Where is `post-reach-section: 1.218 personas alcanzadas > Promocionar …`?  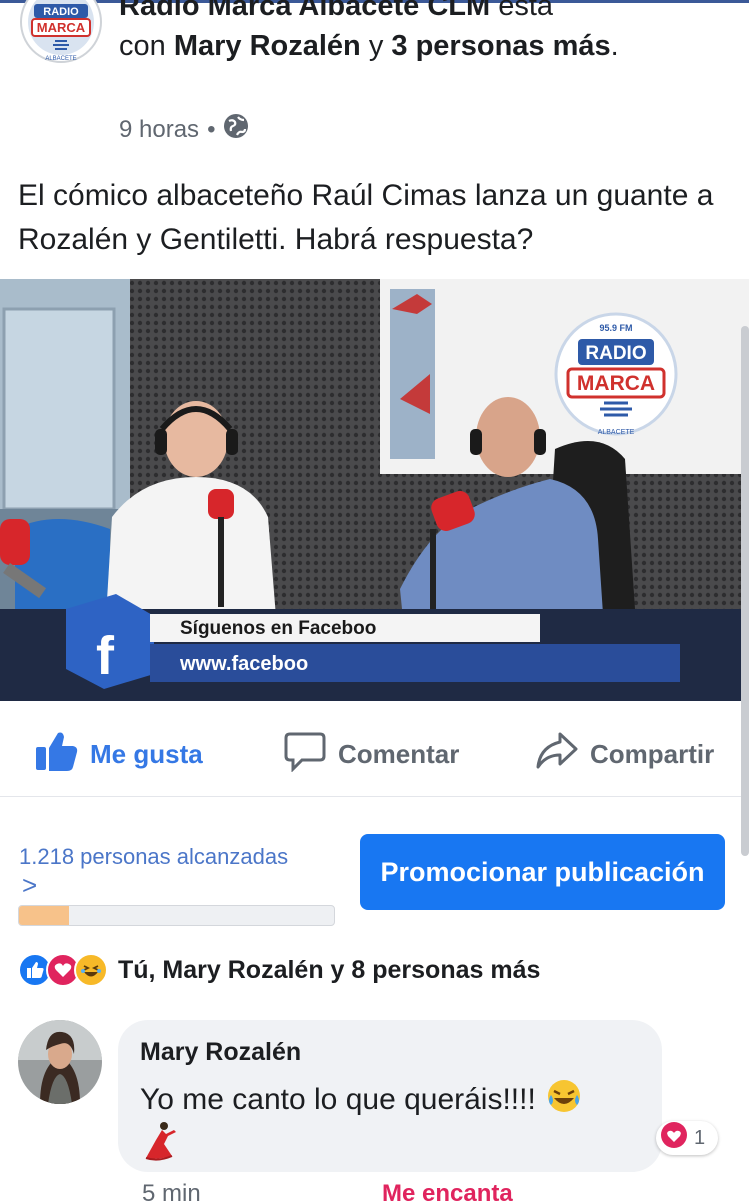 post-reach-section: 1.218 personas alcanzadas > Promocionar … is located at coordinates (374, 880).